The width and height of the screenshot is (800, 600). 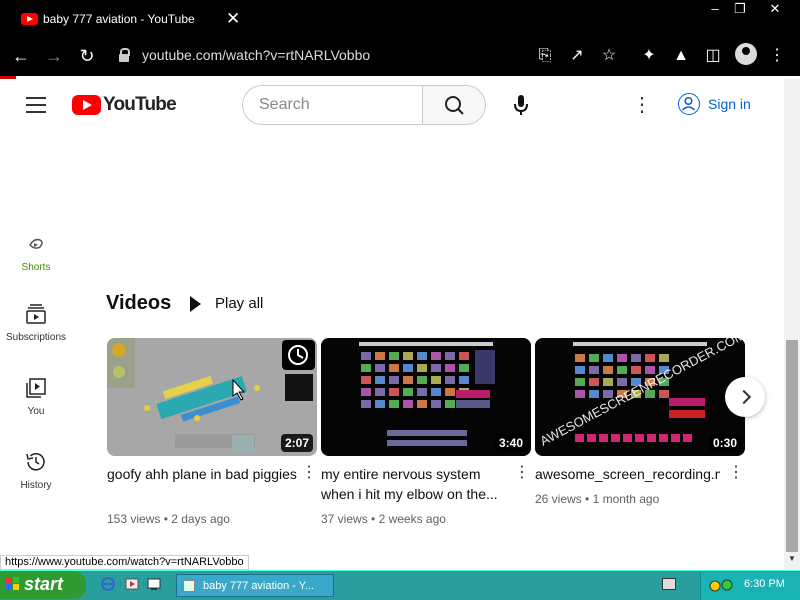 I want to click on sign-in-label: Sign in, so click(x=729, y=104).